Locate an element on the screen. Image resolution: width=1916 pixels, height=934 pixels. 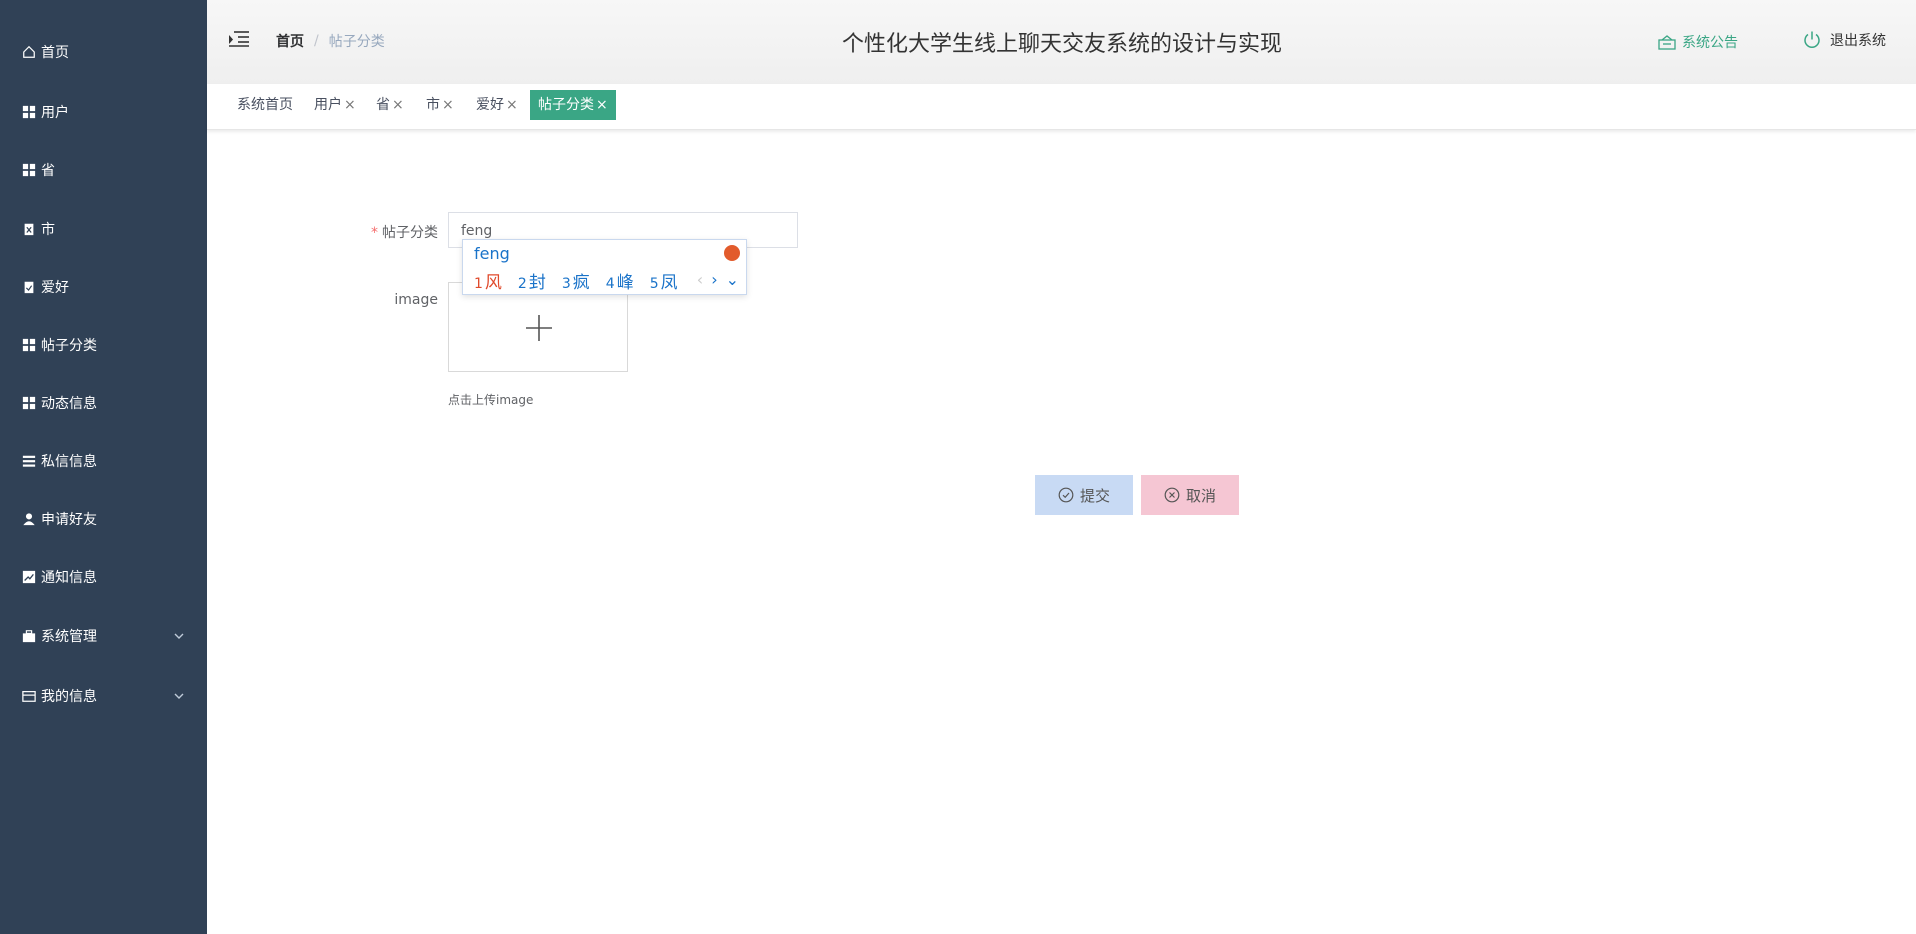
ime-candidate-list: 1风 2封 3疯 4峰 5凤 is located at coordinates (576, 280).